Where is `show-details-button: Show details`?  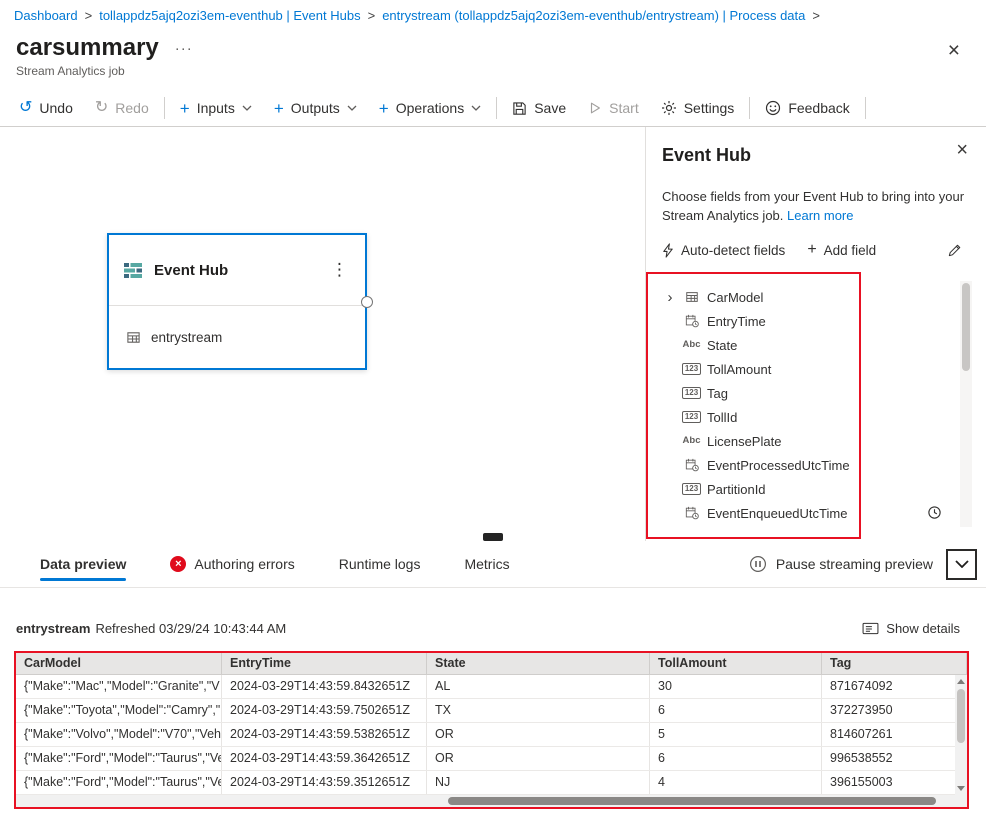 show-details-button: Show details is located at coordinates (911, 628).